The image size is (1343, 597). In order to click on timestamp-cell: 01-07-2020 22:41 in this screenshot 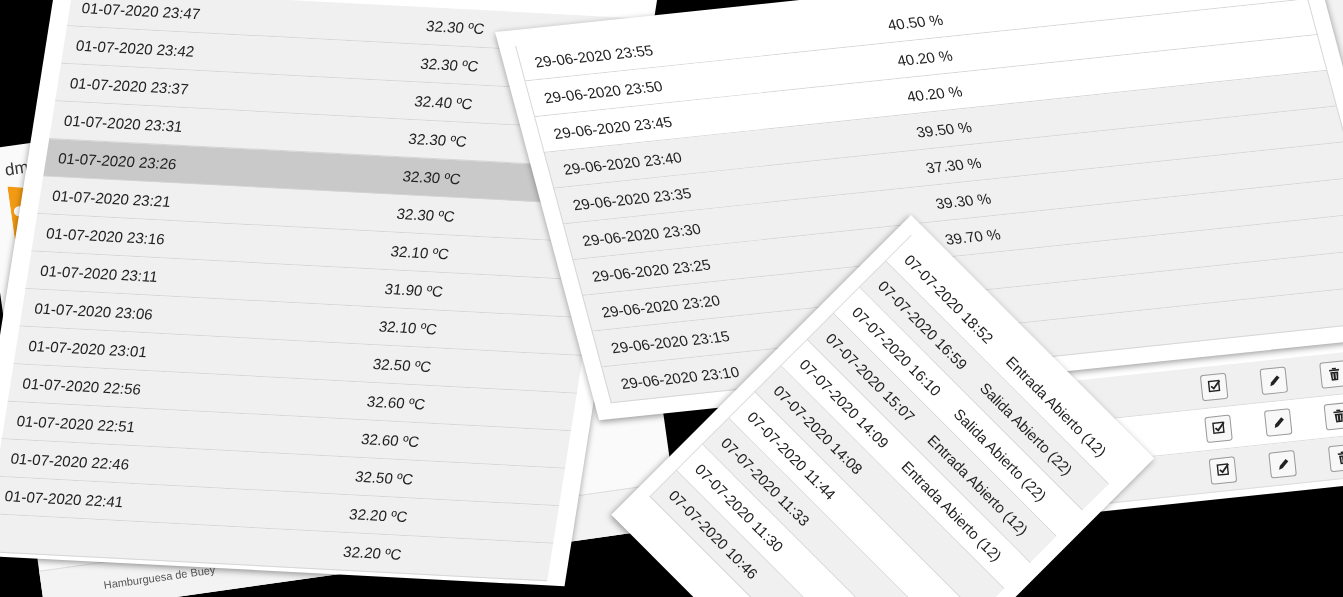, I will do `click(64, 499)`.